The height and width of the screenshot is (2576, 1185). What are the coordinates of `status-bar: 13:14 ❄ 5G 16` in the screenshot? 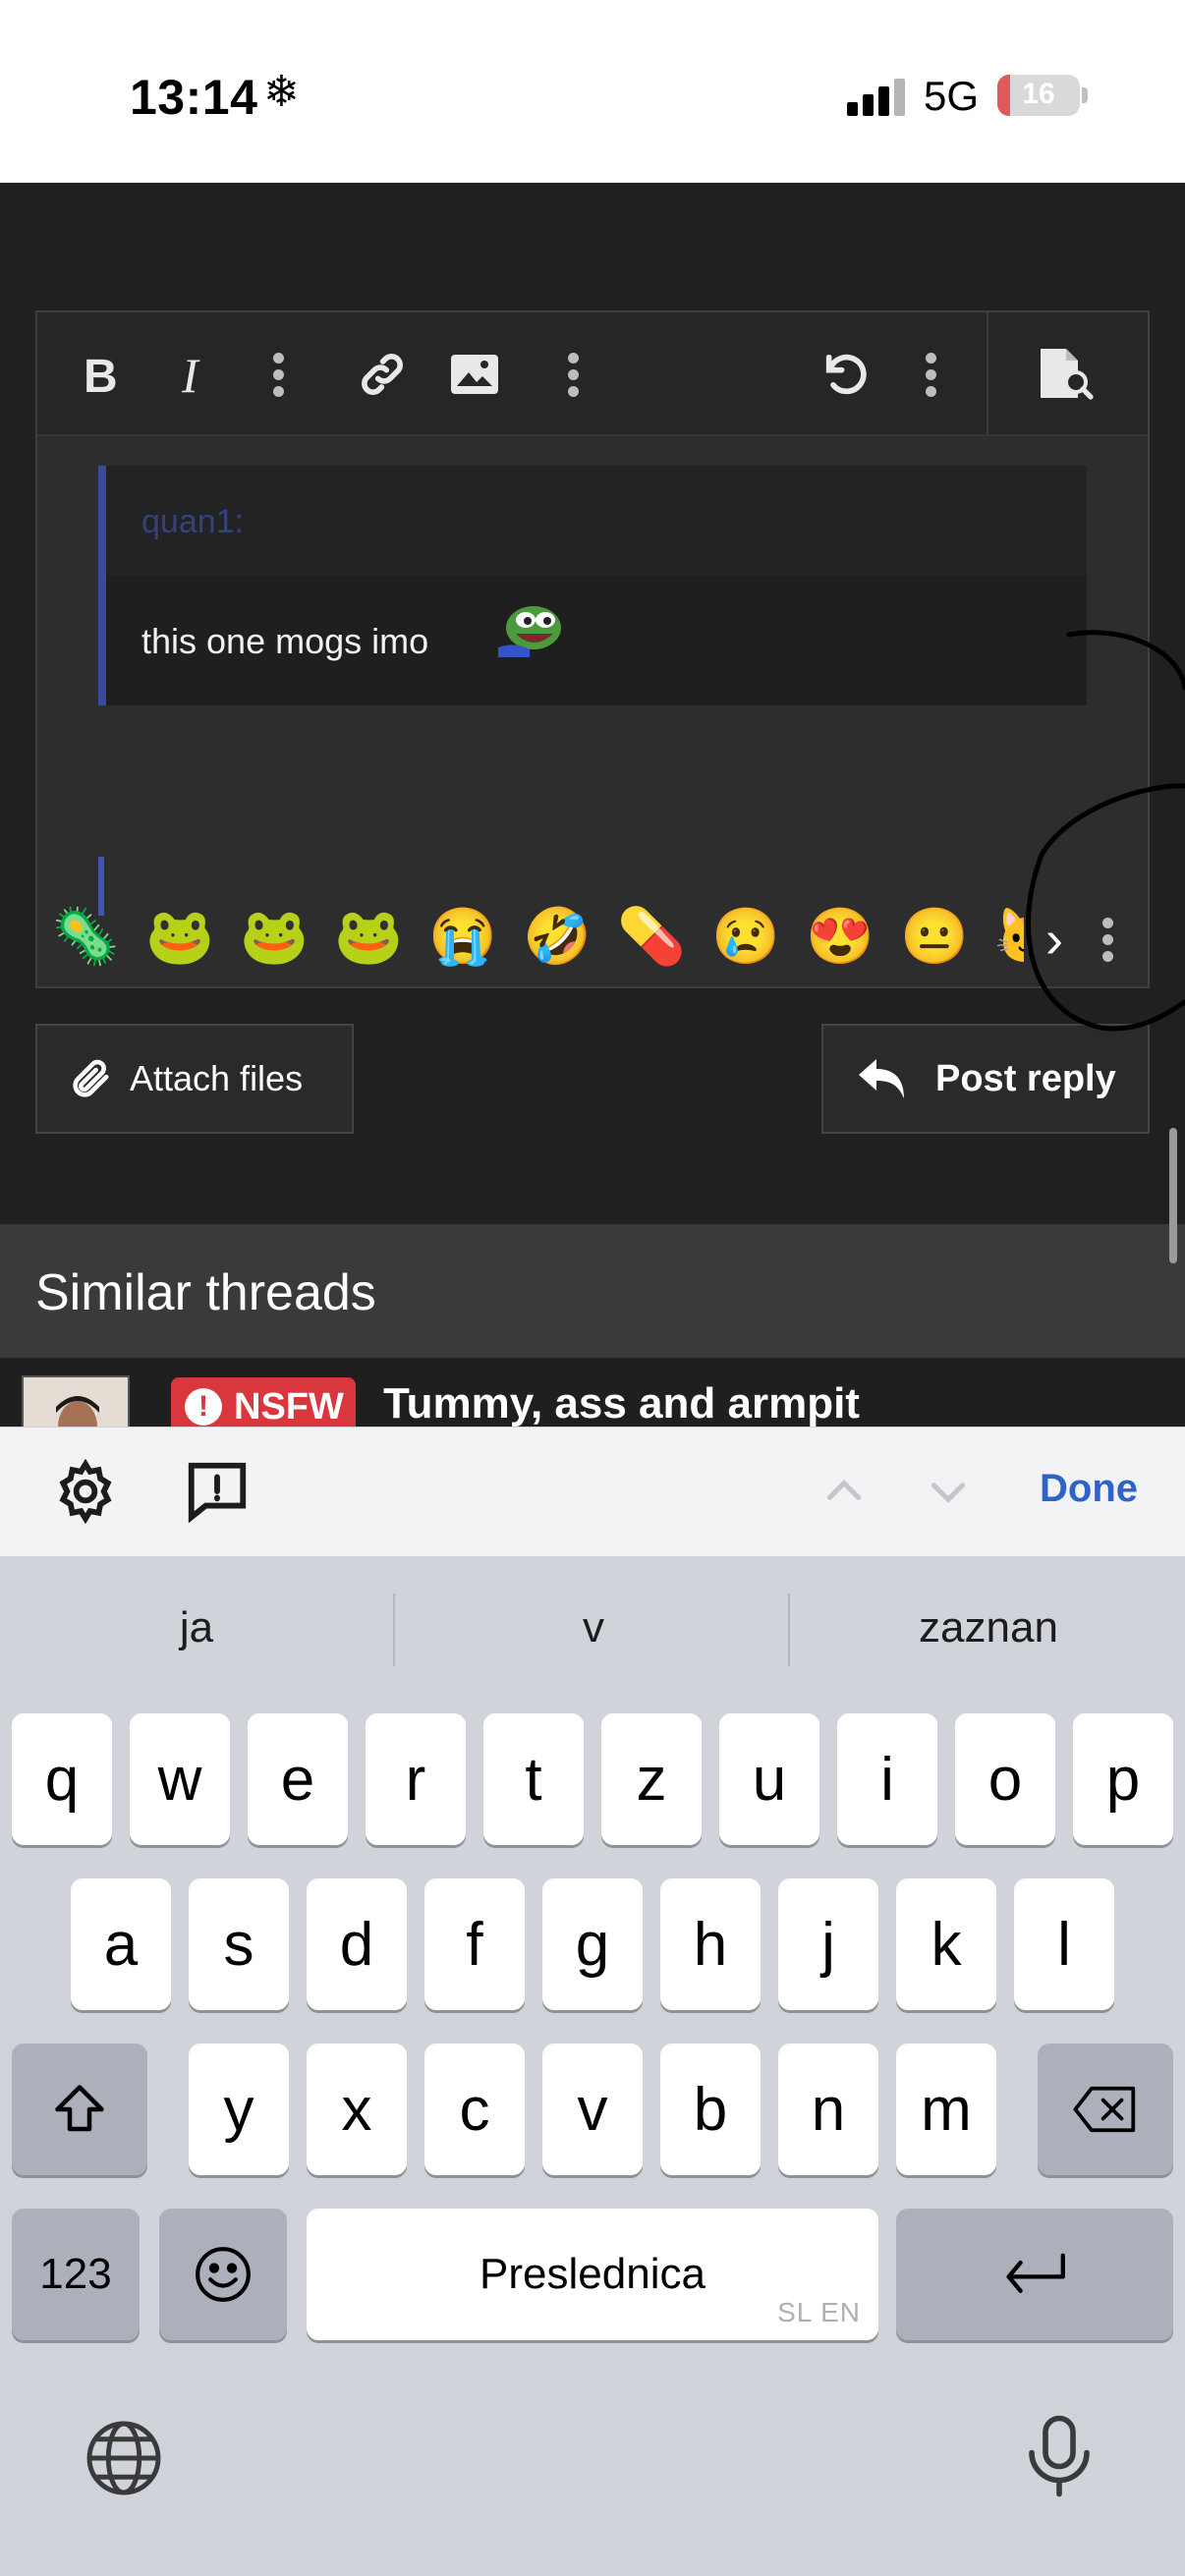 It's located at (592, 91).